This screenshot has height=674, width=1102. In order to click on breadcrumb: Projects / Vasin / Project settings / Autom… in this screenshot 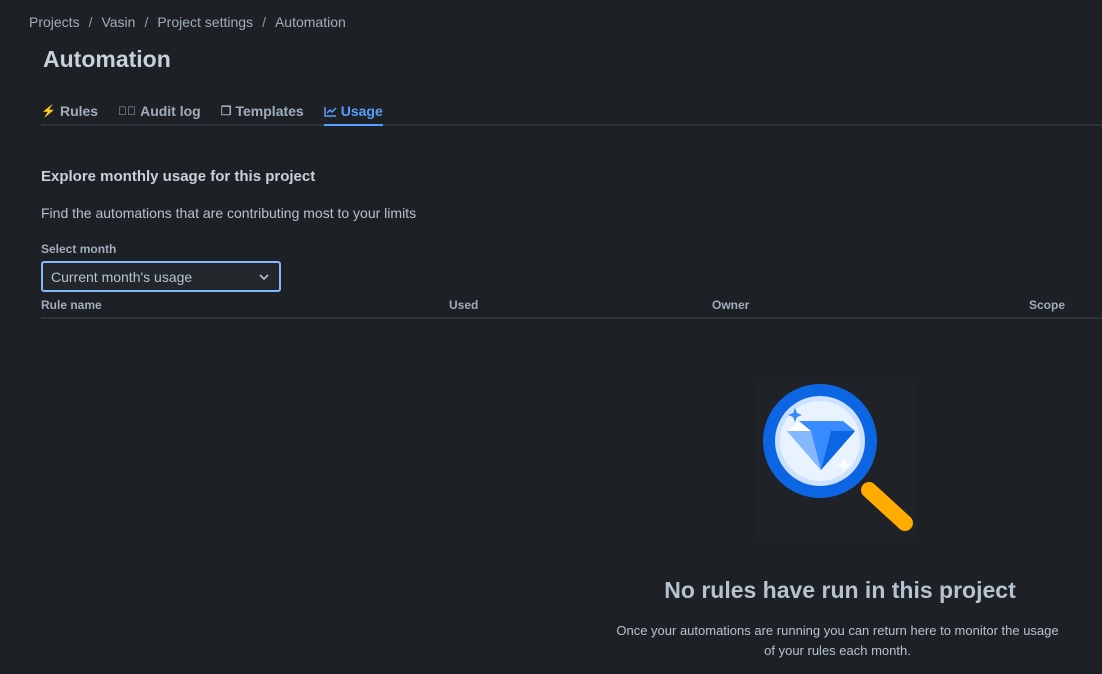, I will do `click(187, 22)`.